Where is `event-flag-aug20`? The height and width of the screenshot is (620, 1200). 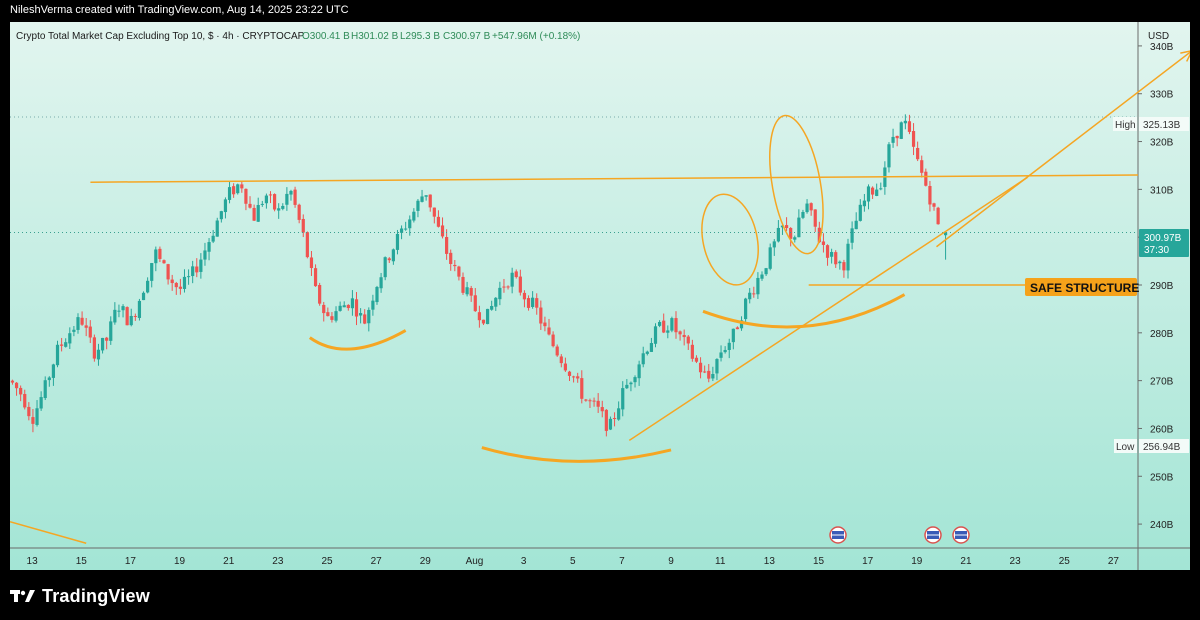
event-flag-aug20 is located at coordinates (933, 535).